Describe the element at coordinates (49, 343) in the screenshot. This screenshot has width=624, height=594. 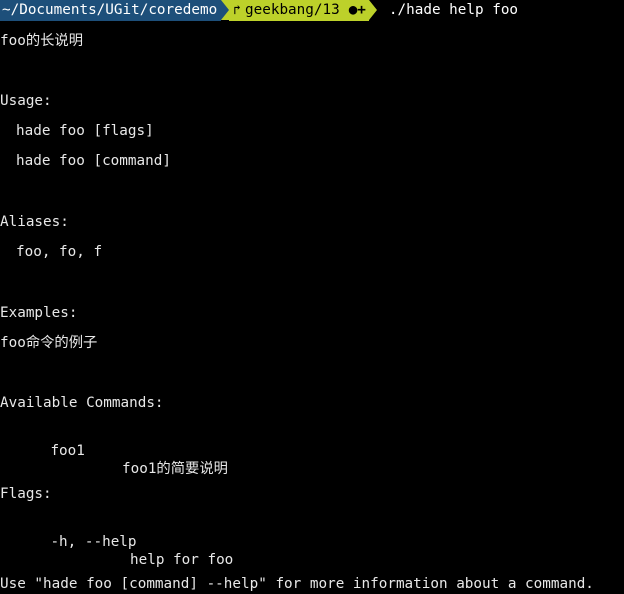
I see `example-text: foo命令的例子` at that location.